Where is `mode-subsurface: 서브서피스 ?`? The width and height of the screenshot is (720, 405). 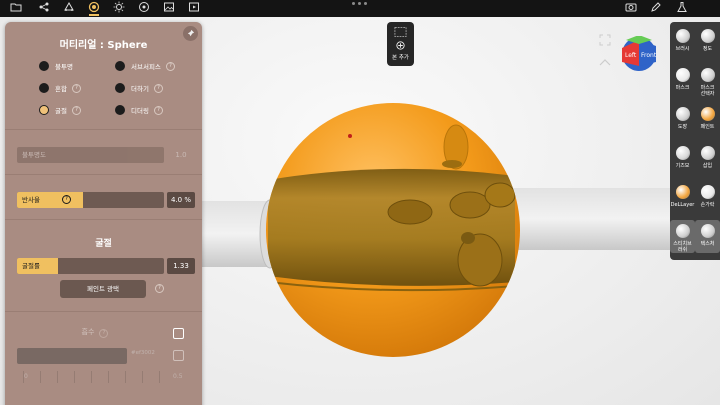
mode-subsurface: 서브서피스 ? is located at coordinates (145, 66).